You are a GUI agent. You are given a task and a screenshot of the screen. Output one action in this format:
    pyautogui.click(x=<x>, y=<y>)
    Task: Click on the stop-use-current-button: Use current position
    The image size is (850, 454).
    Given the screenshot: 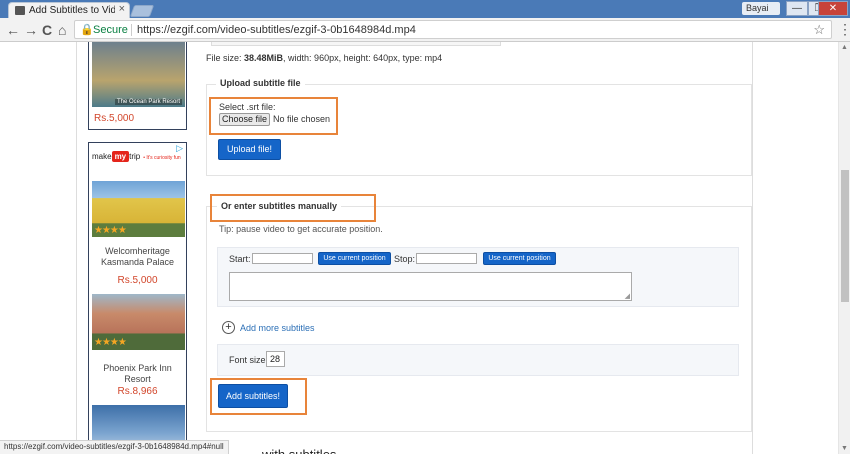 What is the action you would take?
    pyautogui.click(x=519, y=258)
    